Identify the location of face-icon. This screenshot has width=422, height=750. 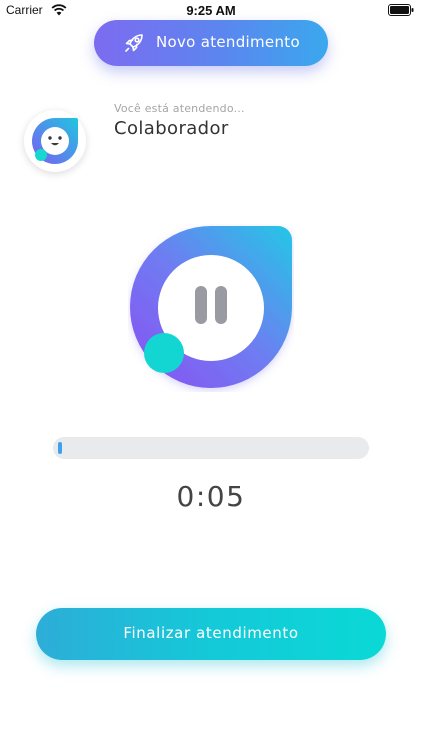
(55, 141).